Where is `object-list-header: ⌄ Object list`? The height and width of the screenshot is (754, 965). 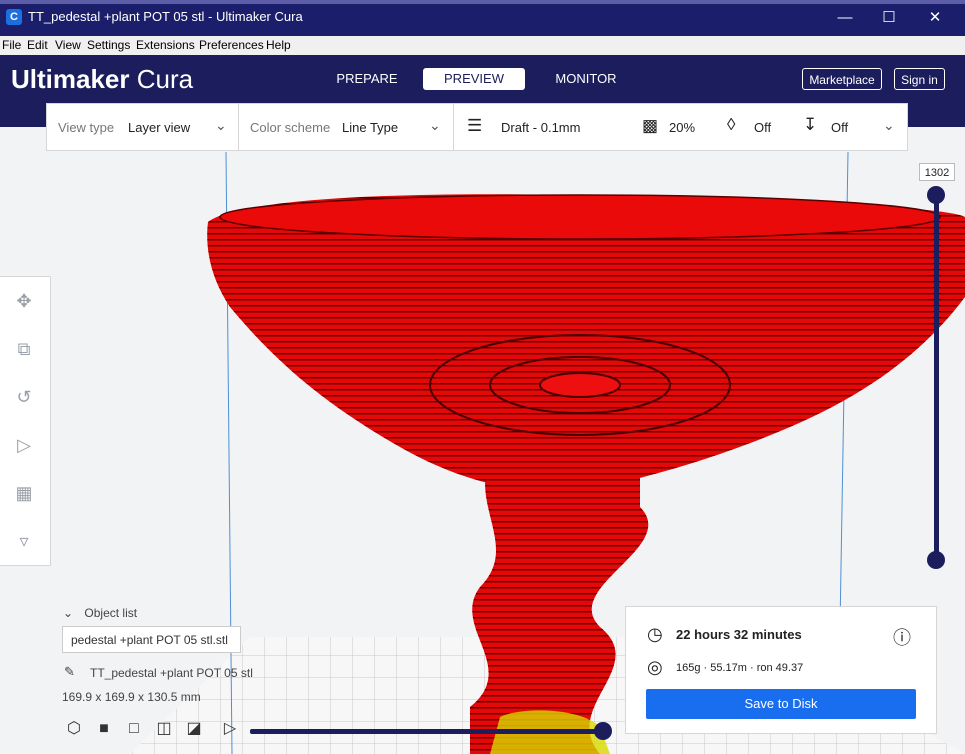
object-list-header: ⌄ Object list is located at coordinates (100, 613).